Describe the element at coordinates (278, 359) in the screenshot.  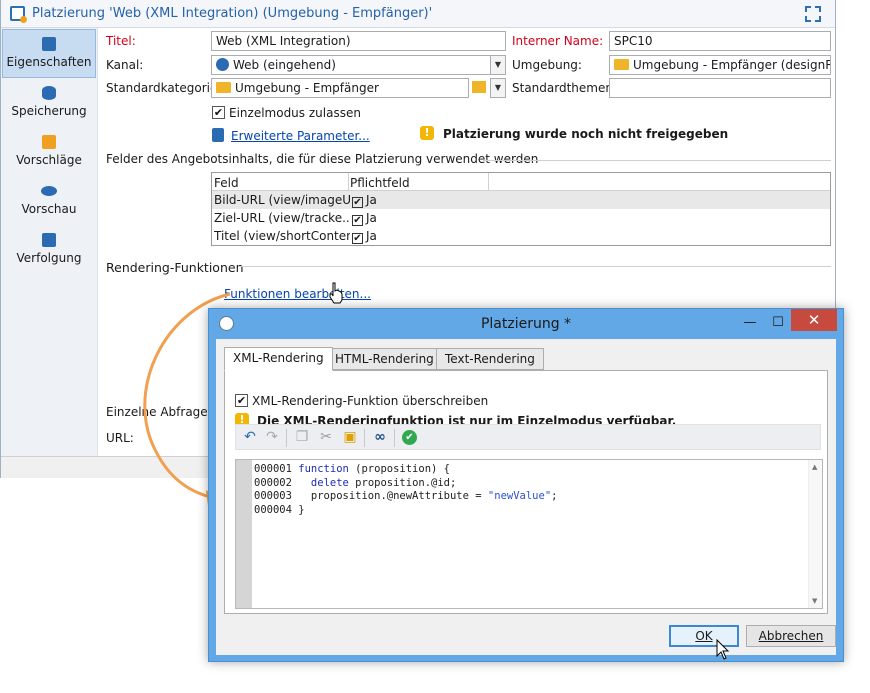
I see `tab-xml-rendering: XML-Rendering` at that location.